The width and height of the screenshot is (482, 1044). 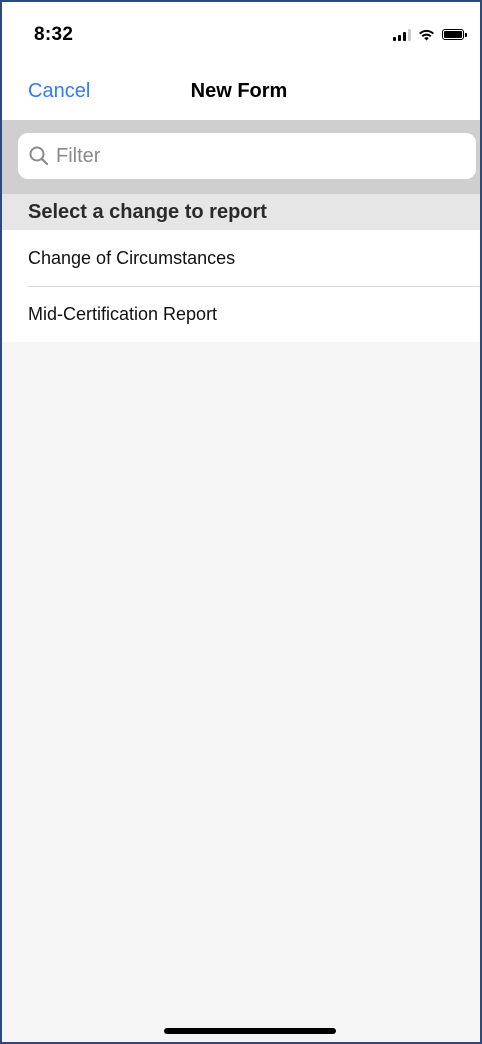 What do you see at coordinates (132, 257) in the screenshot?
I see `list-item-label: Change of Circumstances` at bounding box center [132, 257].